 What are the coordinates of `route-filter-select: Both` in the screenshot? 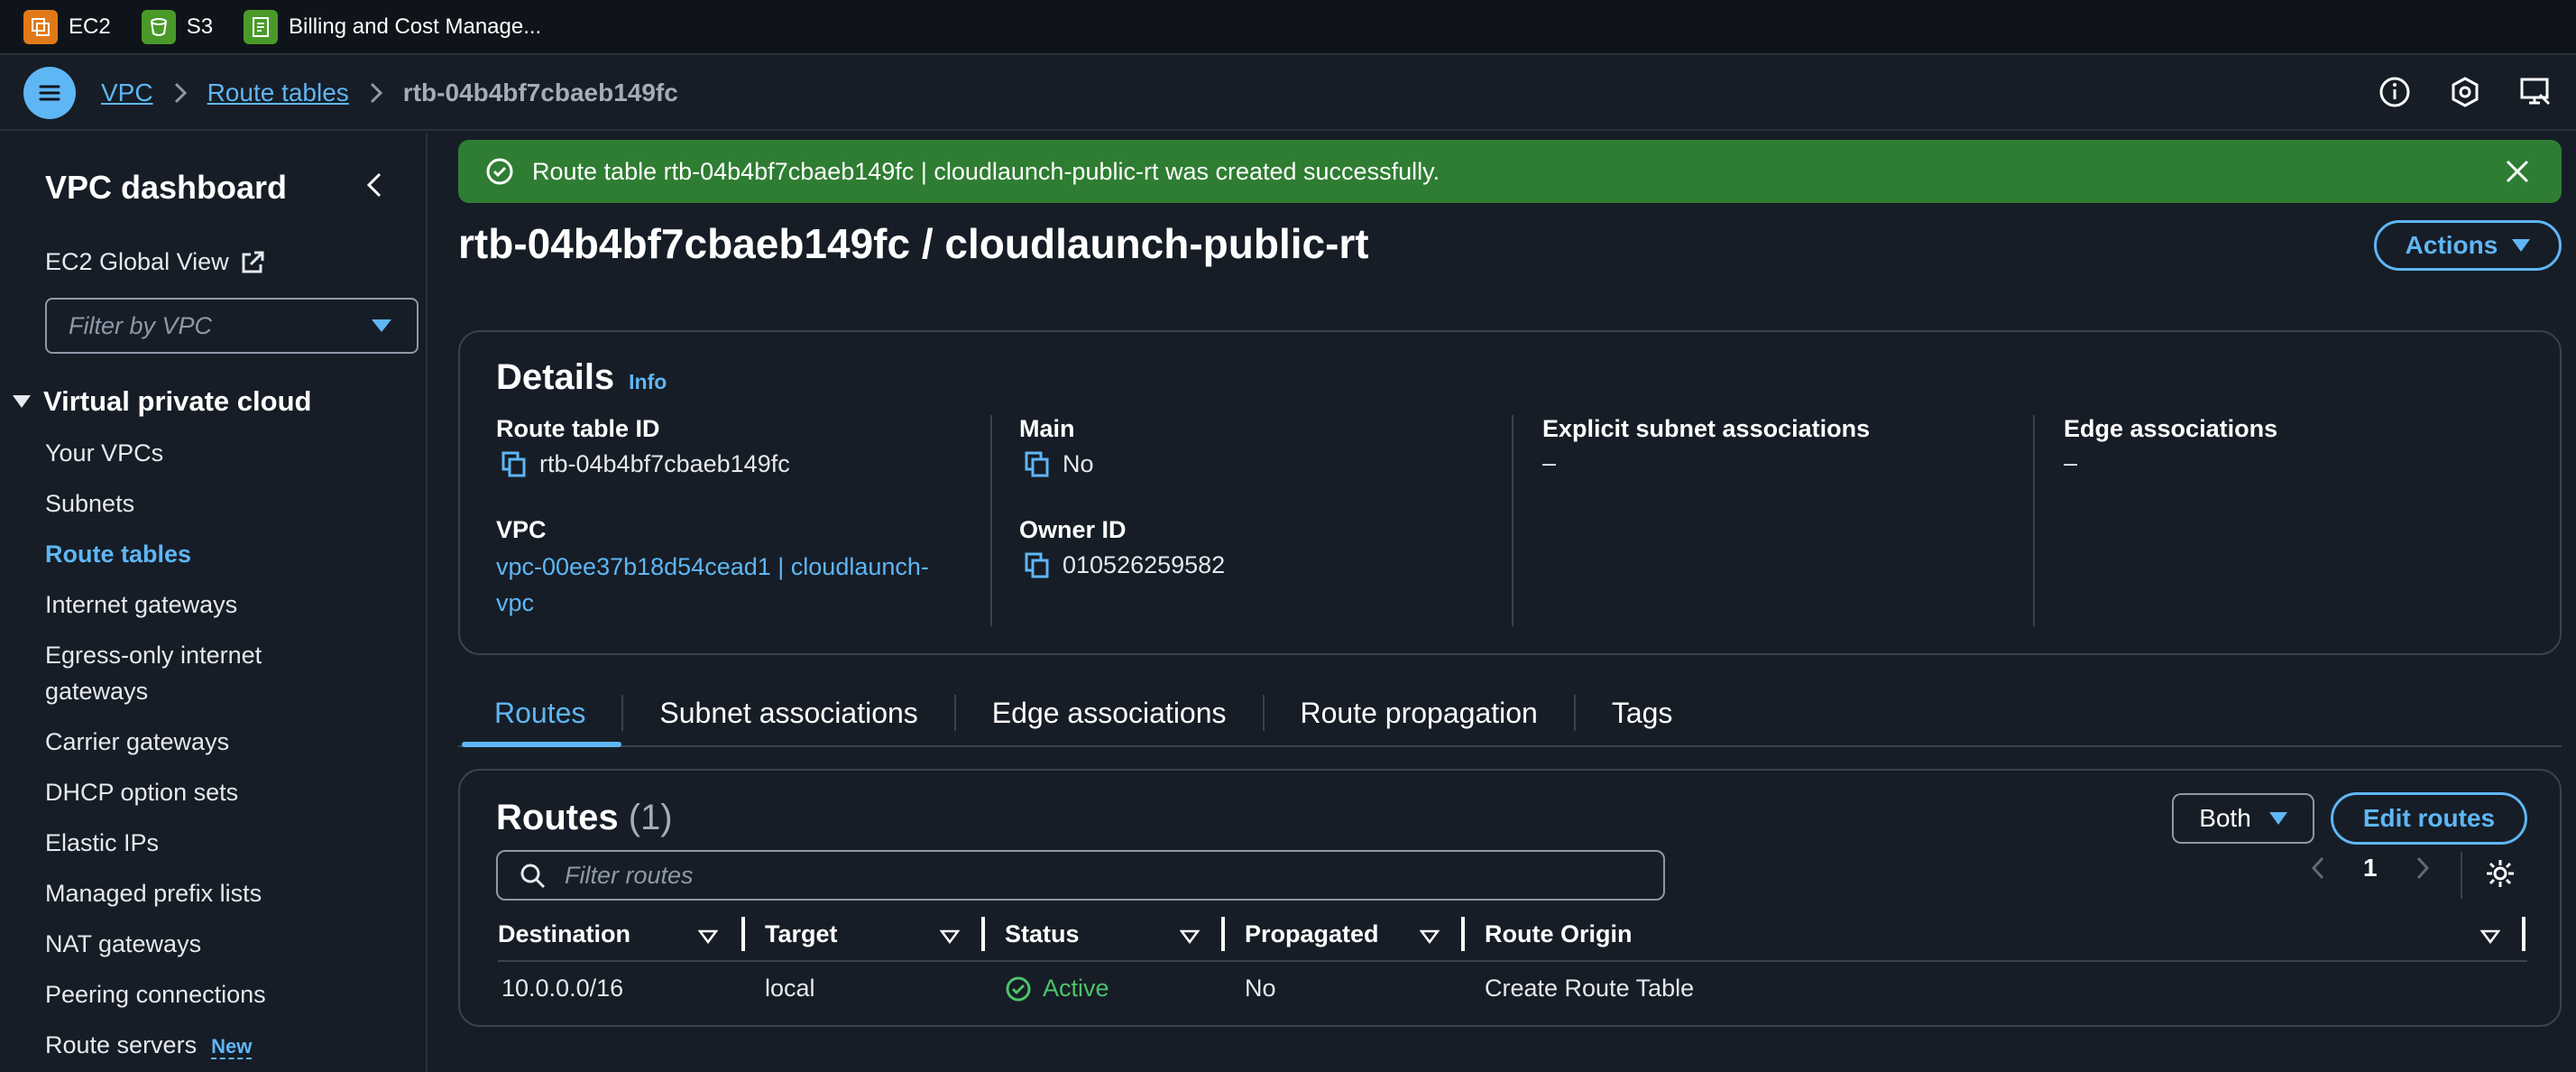 It's located at (2243, 818).